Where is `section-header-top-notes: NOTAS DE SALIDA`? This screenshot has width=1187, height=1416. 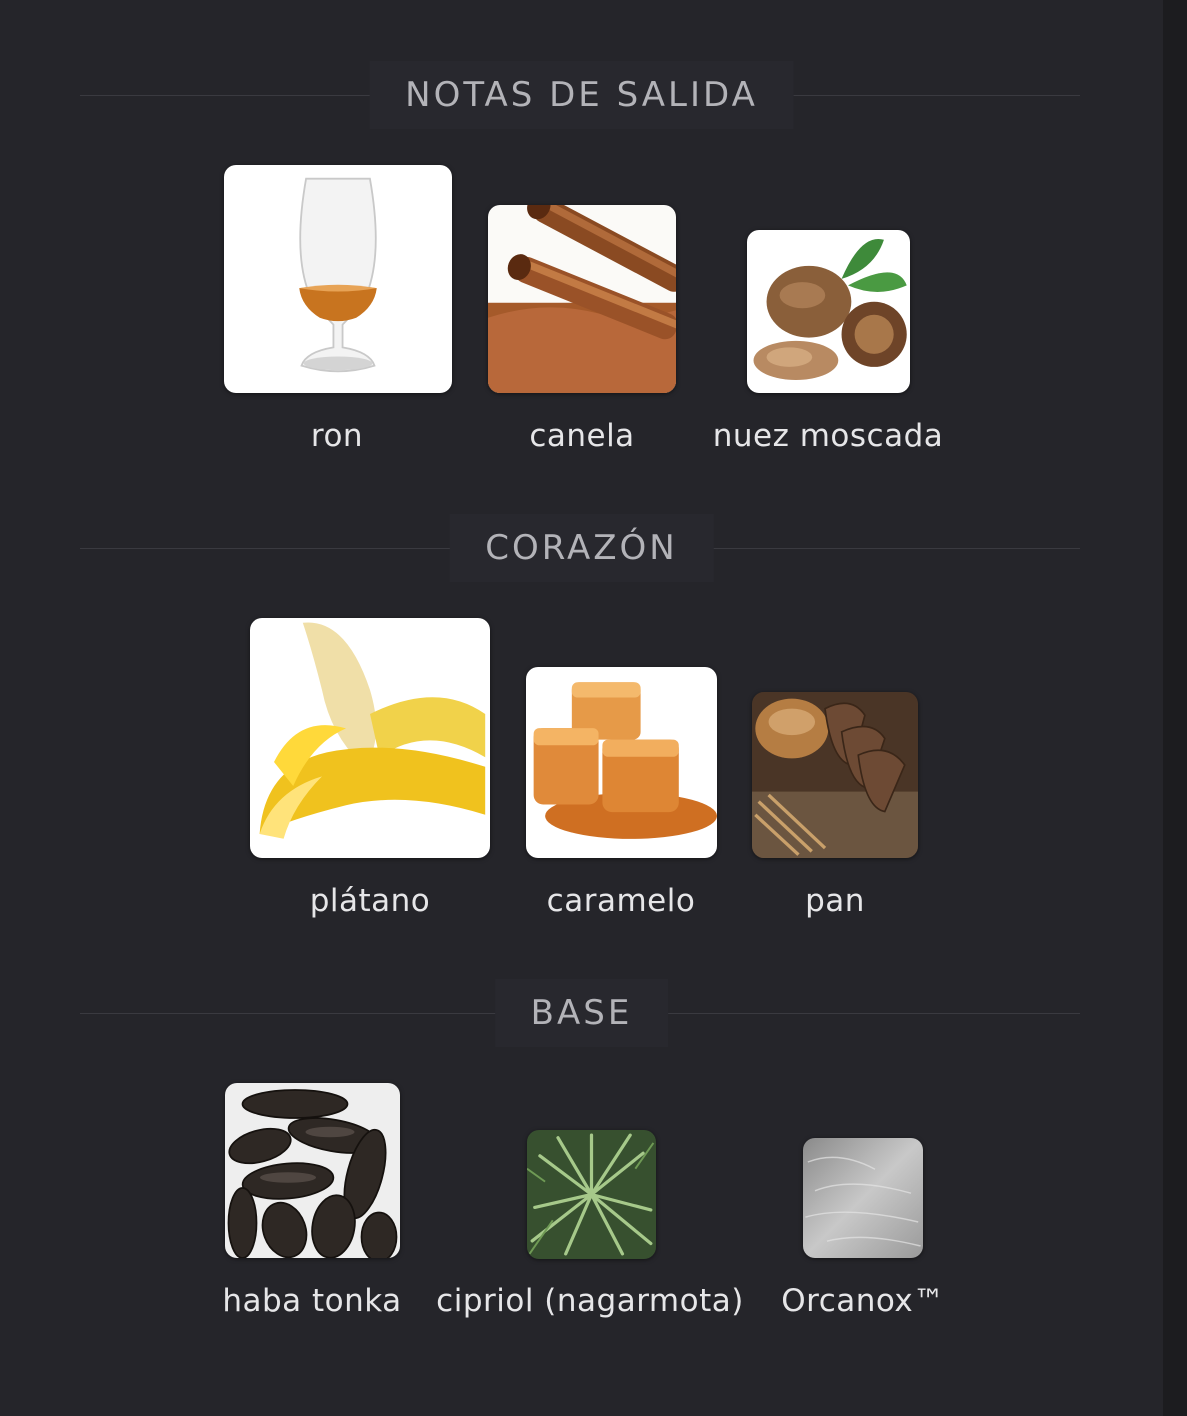 section-header-top-notes: NOTAS DE SALIDA is located at coordinates (581, 96).